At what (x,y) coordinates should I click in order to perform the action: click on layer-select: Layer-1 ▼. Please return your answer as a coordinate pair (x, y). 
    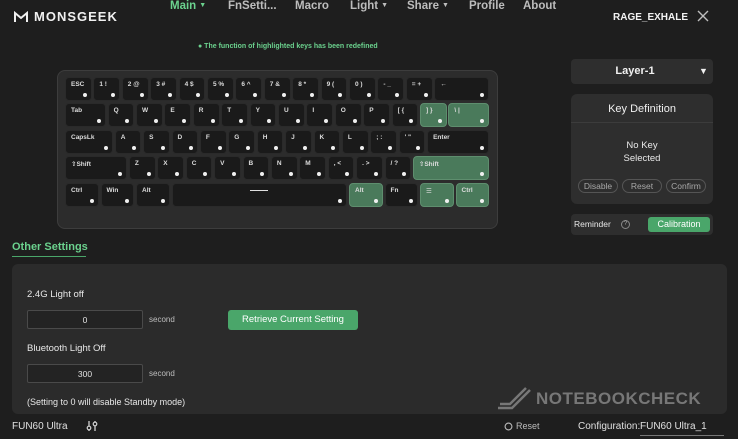
    Looking at the image, I should click on (642, 71).